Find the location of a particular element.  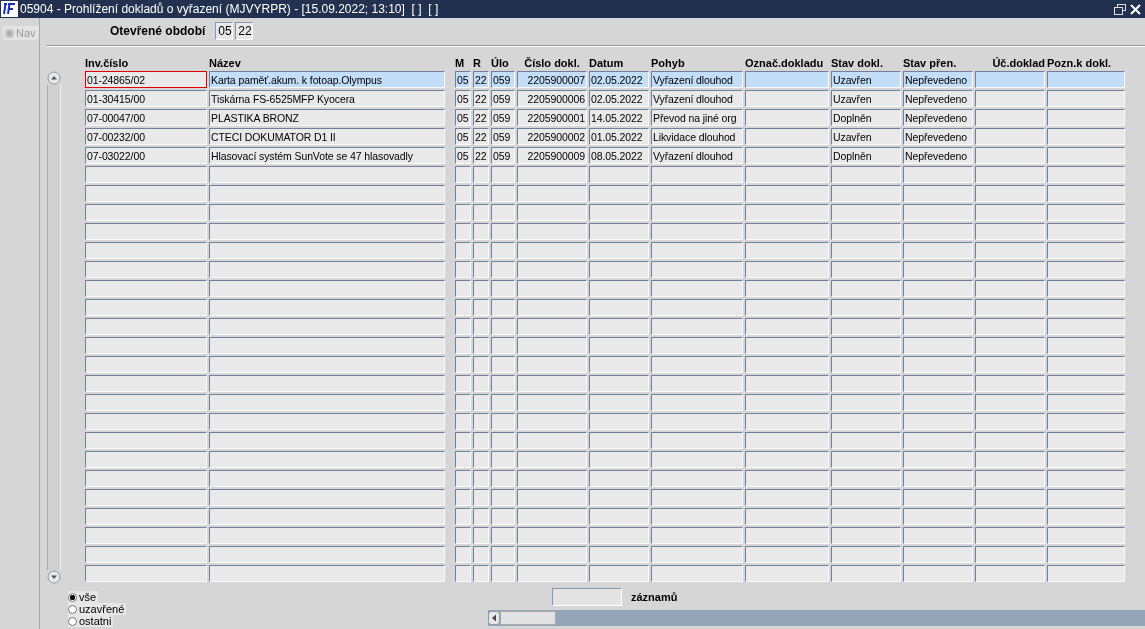

table-cell: 08.05.2022 is located at coordinates (619, 155).